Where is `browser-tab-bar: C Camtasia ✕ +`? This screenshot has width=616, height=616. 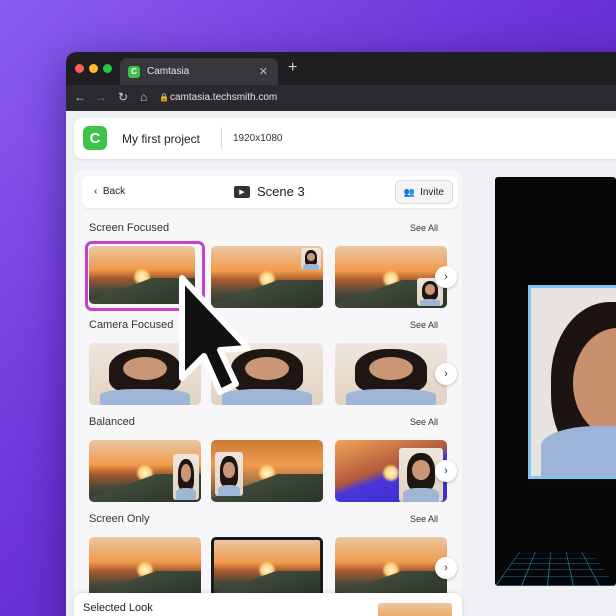
browser-tab-bar: C Camtasia ✕ + is located at coordinates (341, 68).